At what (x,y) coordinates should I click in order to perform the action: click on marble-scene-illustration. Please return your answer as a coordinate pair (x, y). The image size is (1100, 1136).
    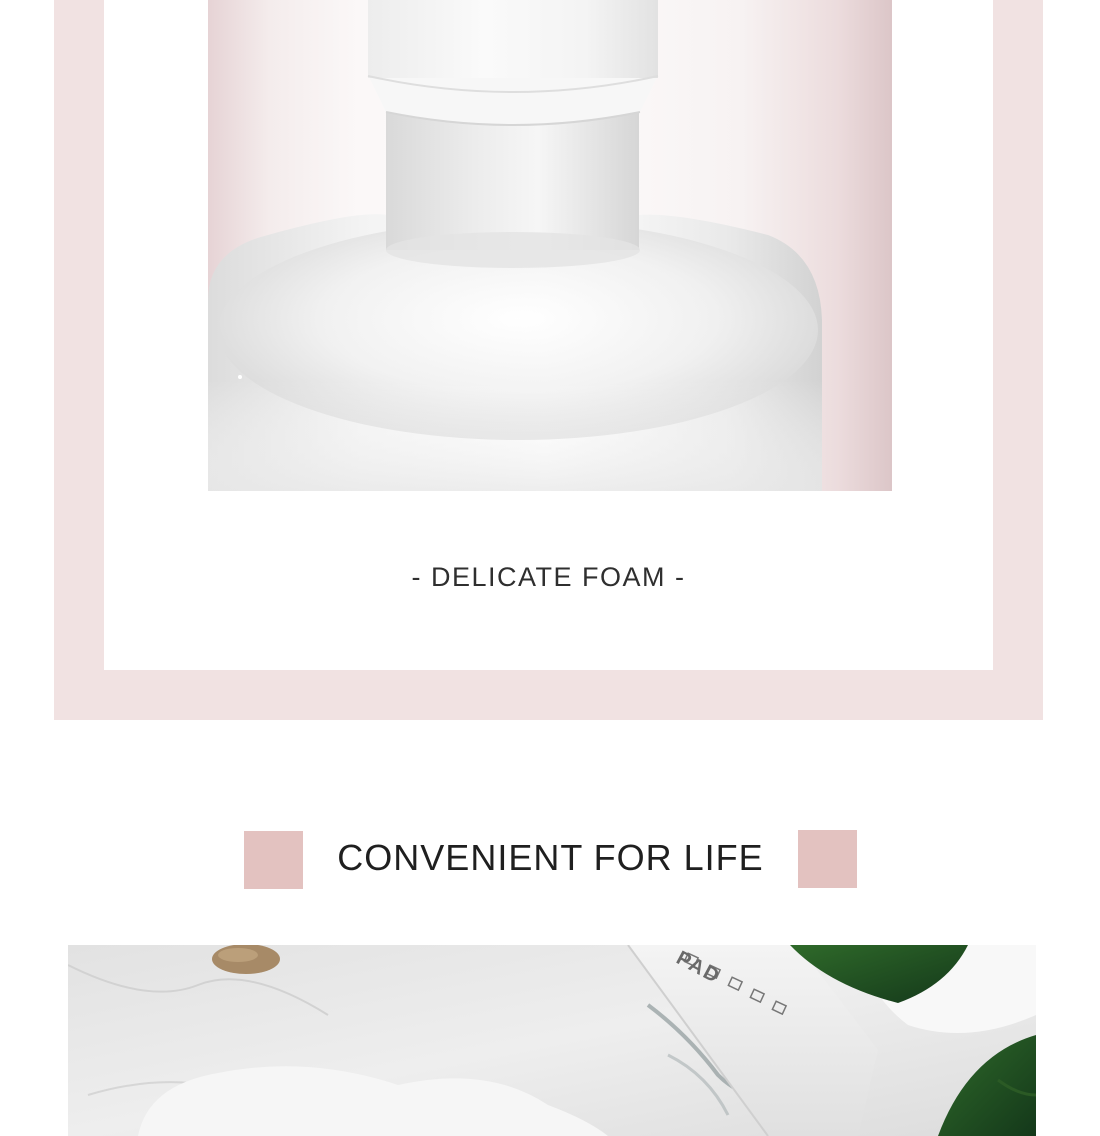
    Looking at the image, I should click on (552, 1040).